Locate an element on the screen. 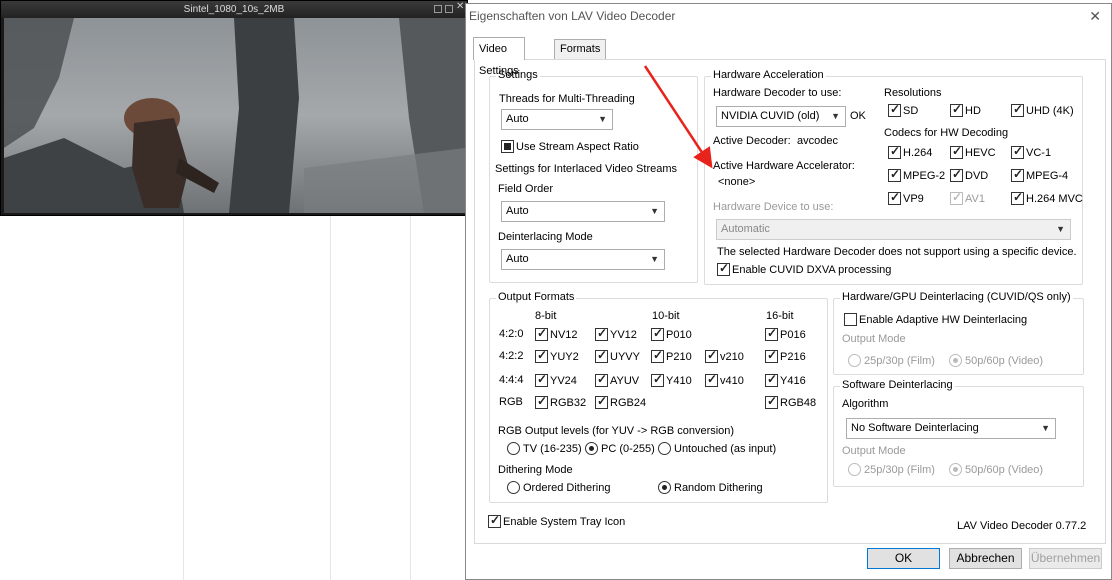  format-v410-checkbox: v410 is located at coordinates (724, 379).